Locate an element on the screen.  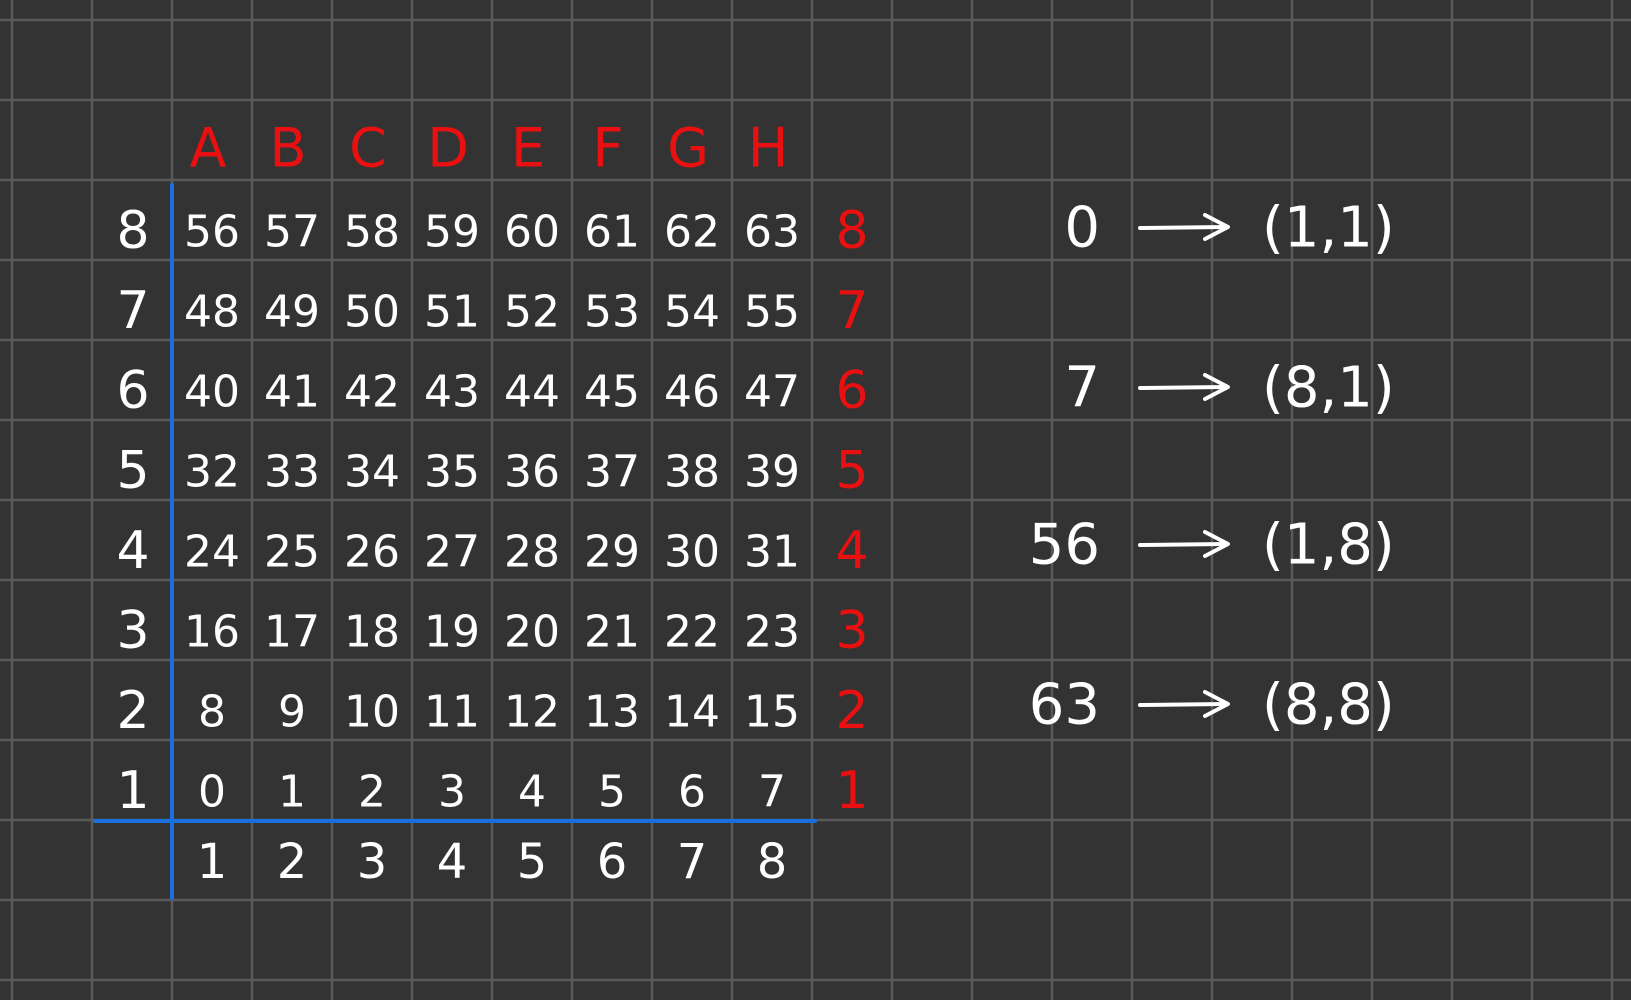
mapping-coordinate: (8,8) is located at coordinates (1328, 705).